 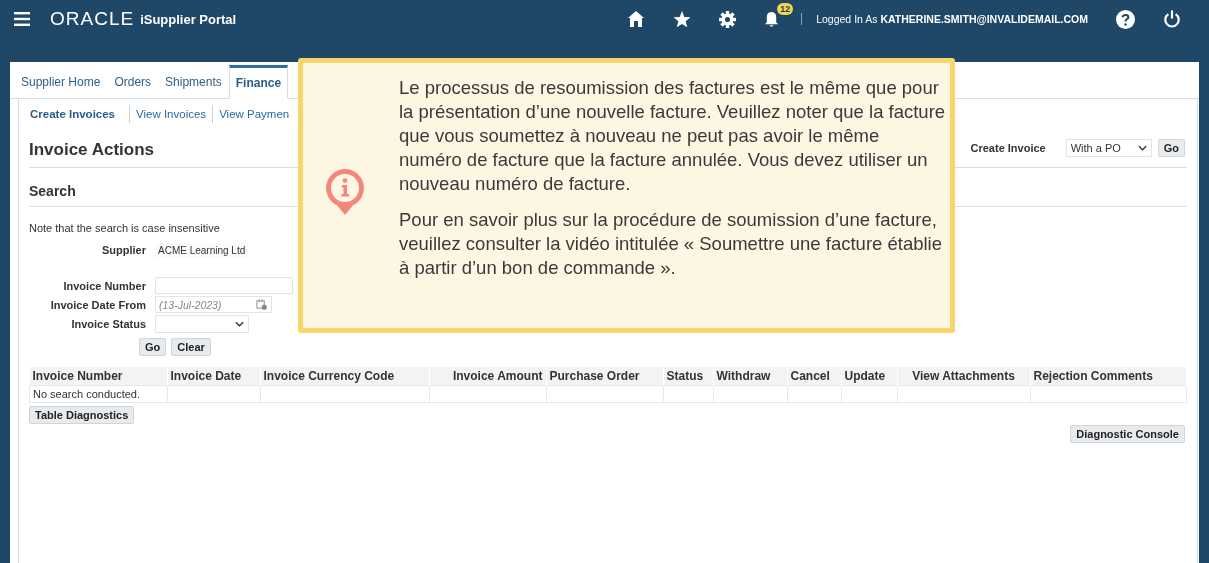 What do you see at coordinates (191, 347) in the screenshot?
I see `search-form-button: Clear` at bounding box center [191, 347].